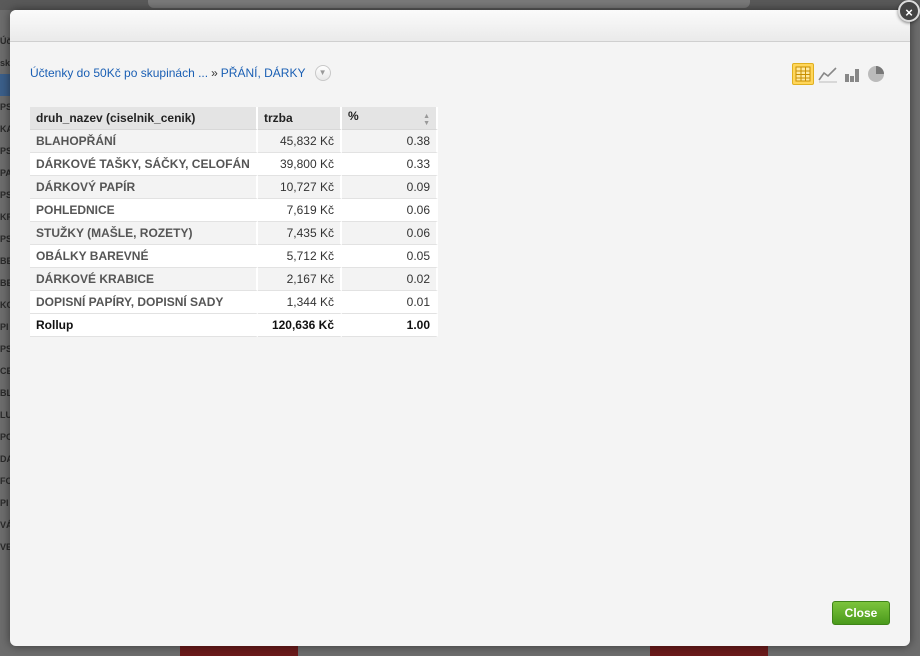 This screenshot has height=656, width=920. I want to click on cell-pct: 0.38, so click(390, 141).